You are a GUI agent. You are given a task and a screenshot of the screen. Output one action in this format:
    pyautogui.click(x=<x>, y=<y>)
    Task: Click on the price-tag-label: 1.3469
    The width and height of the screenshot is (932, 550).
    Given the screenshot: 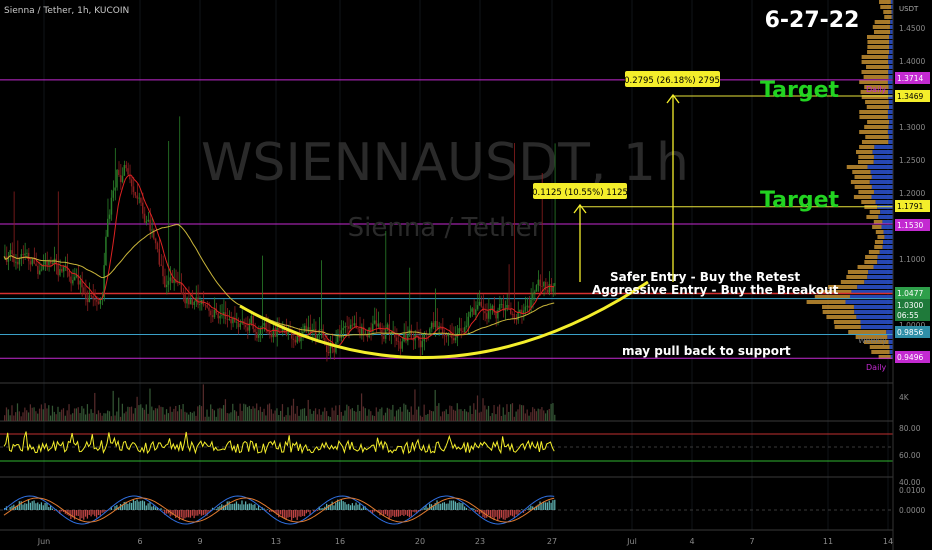 What is the action you would take?
    pyautogui.click(x=910, y=96)
    